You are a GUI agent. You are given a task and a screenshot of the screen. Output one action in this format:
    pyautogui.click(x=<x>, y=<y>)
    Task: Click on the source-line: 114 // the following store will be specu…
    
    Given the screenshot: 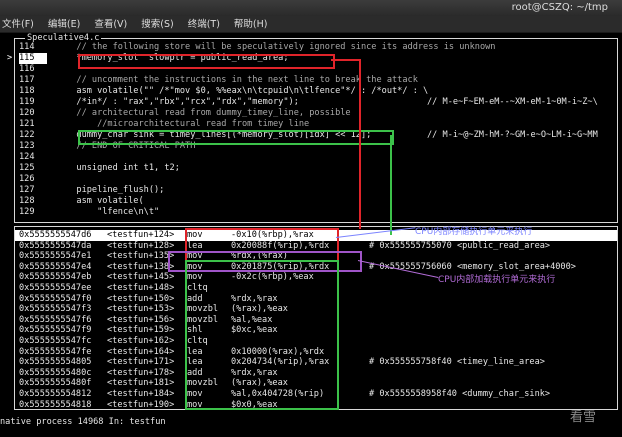 What is the action you would take?
    pyautogui.click(x=316, y=47)
    